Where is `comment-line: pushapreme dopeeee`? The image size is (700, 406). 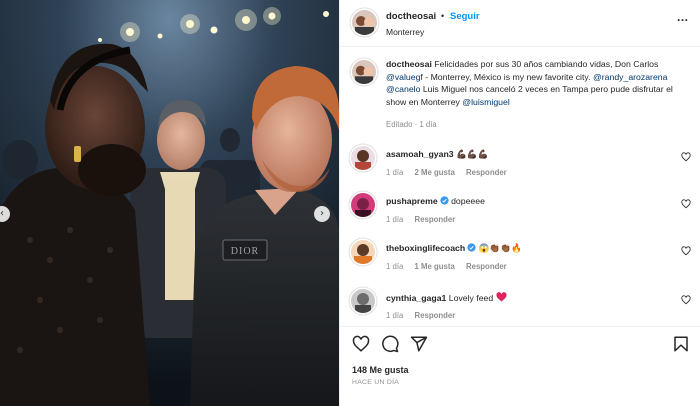
comment-line: pushapreme dopeeee is located at coordinates (435, 201).